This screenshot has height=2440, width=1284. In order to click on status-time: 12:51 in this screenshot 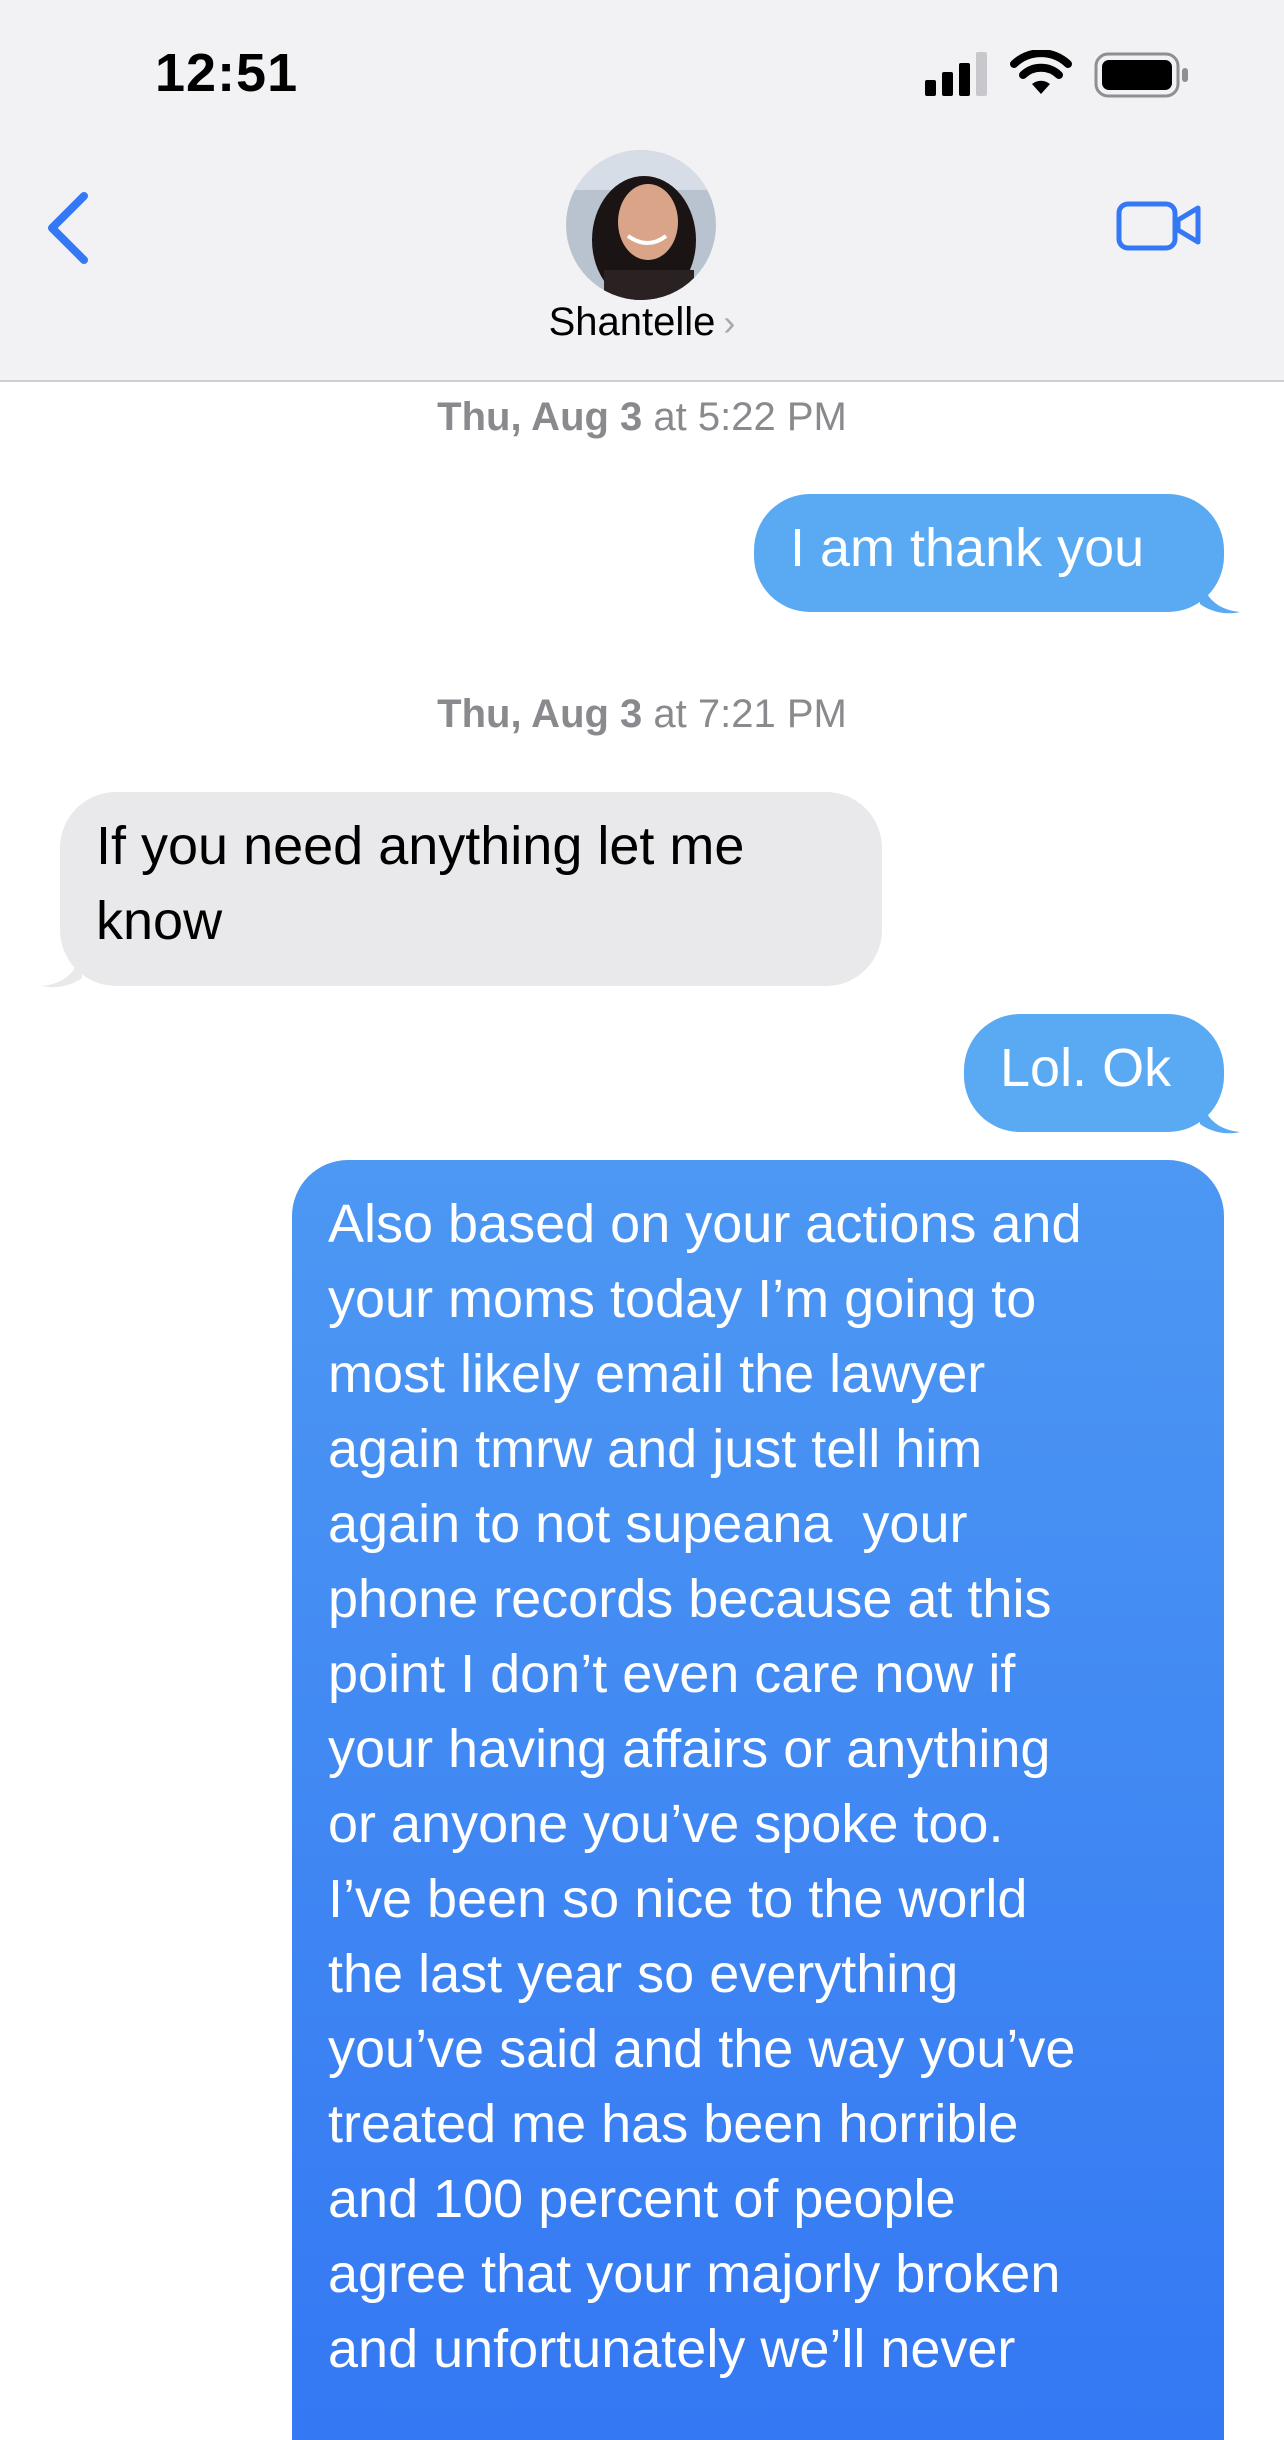, I will do `click(227, 73)`.